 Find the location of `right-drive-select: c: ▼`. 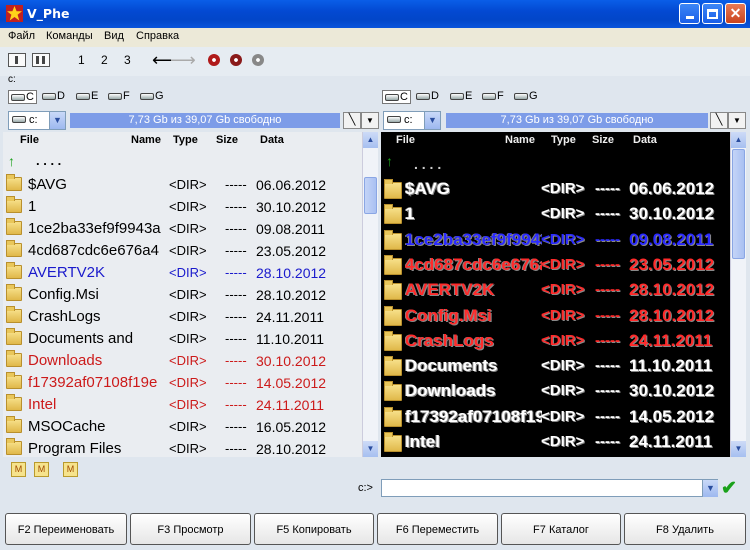

right-drive-select: c: ▼ is located at coordinates (412, 120).